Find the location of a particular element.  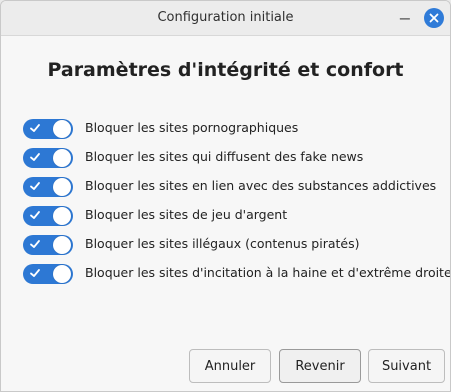

page-title: Paramètres d'intégrité et confort is located at coordinates (225, 70).